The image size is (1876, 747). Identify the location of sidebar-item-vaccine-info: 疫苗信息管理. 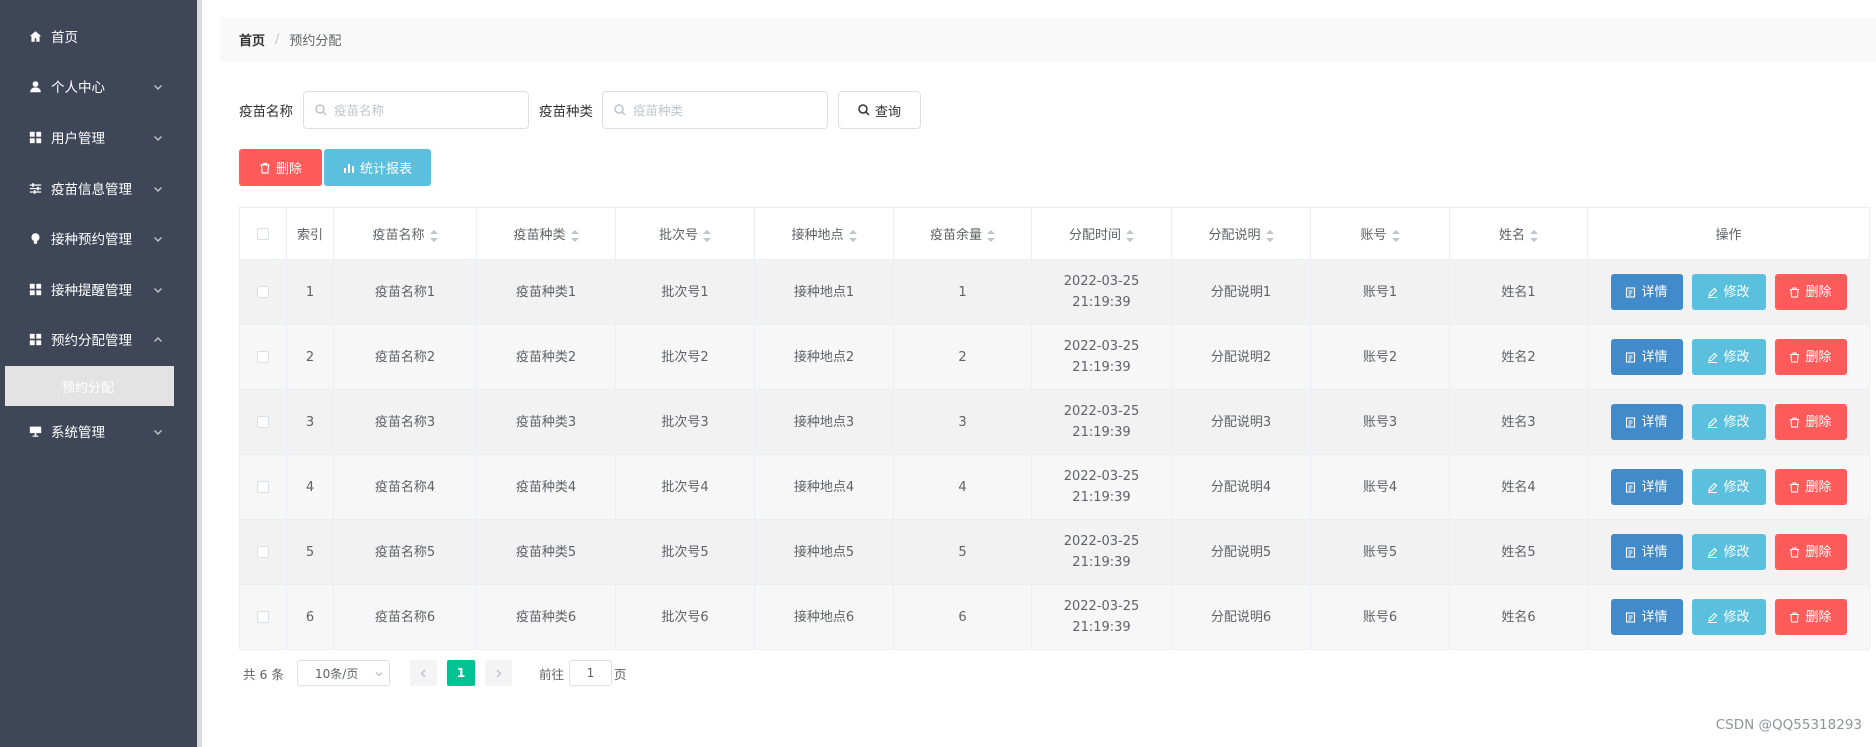
(98, 188).